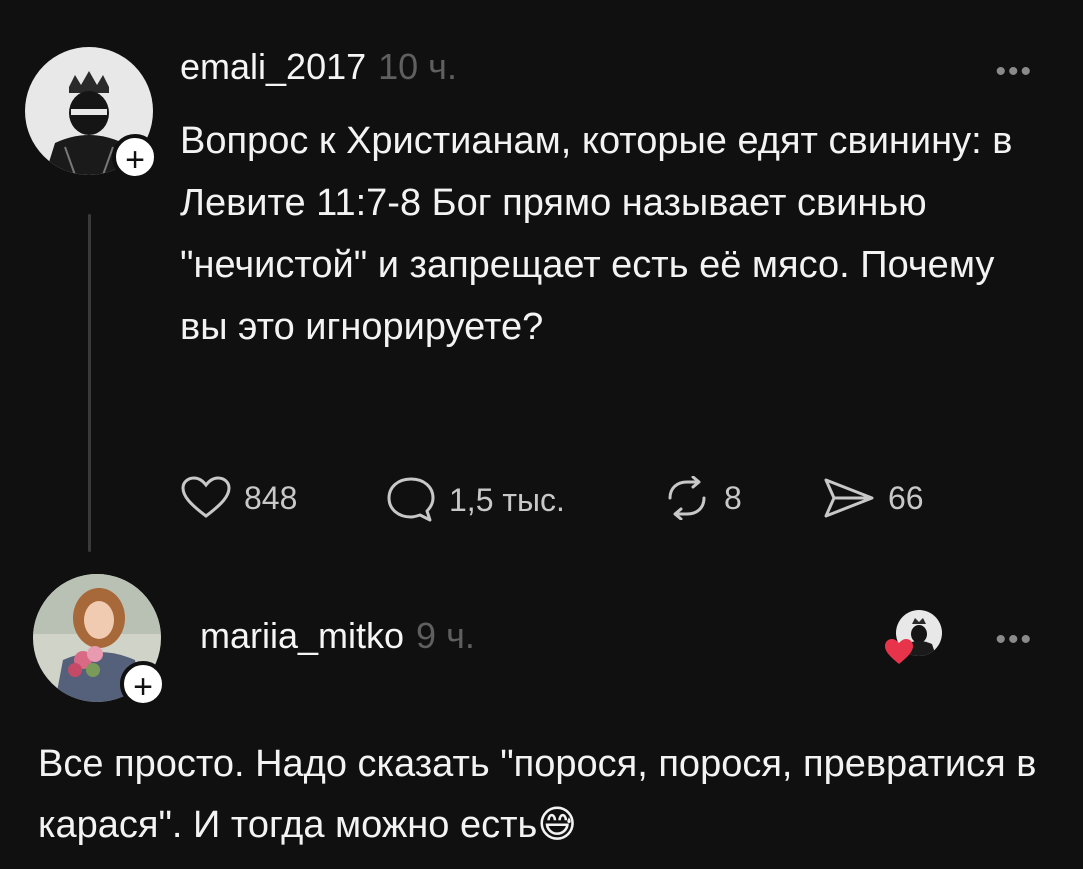 Image resolution: width=1083 pixels, height=869 pixels. Describe the element at coordinates (89, 383) in the screenshot. I see `thread-line` at that location.